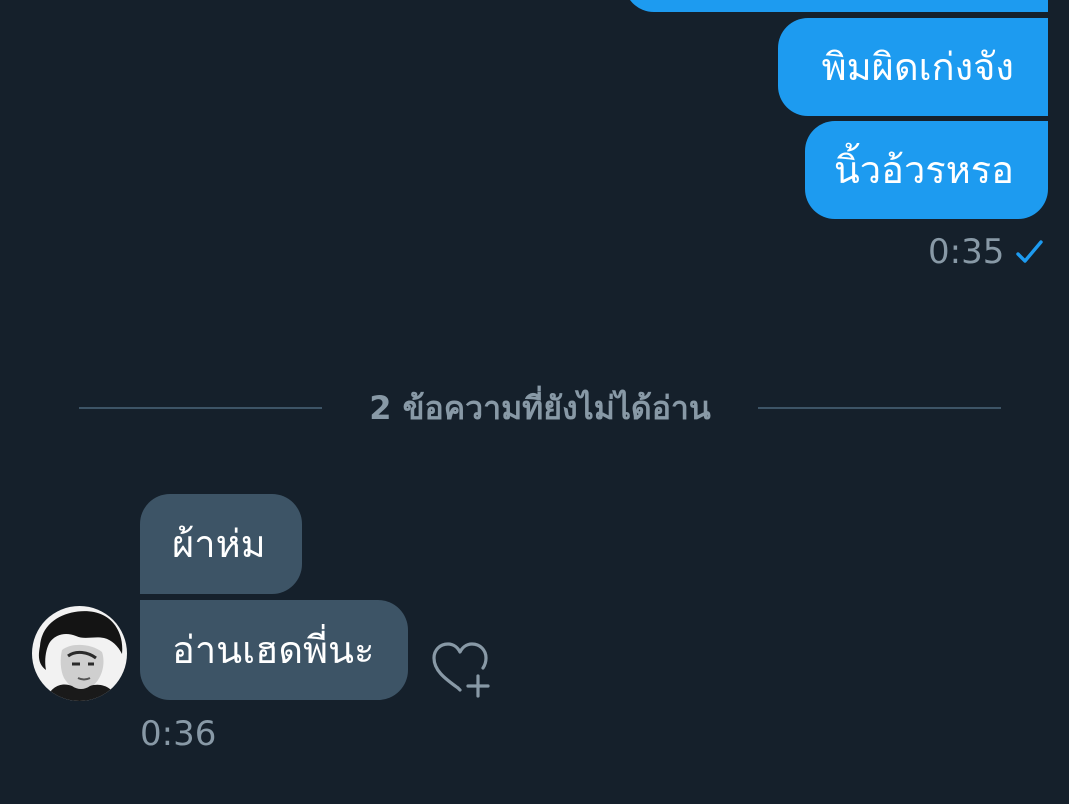 The width and height of the screenshot is (1069, 804). I want to click on outgoing-message-text: นิ้วอ้วรหรอ, so click(923, 170).